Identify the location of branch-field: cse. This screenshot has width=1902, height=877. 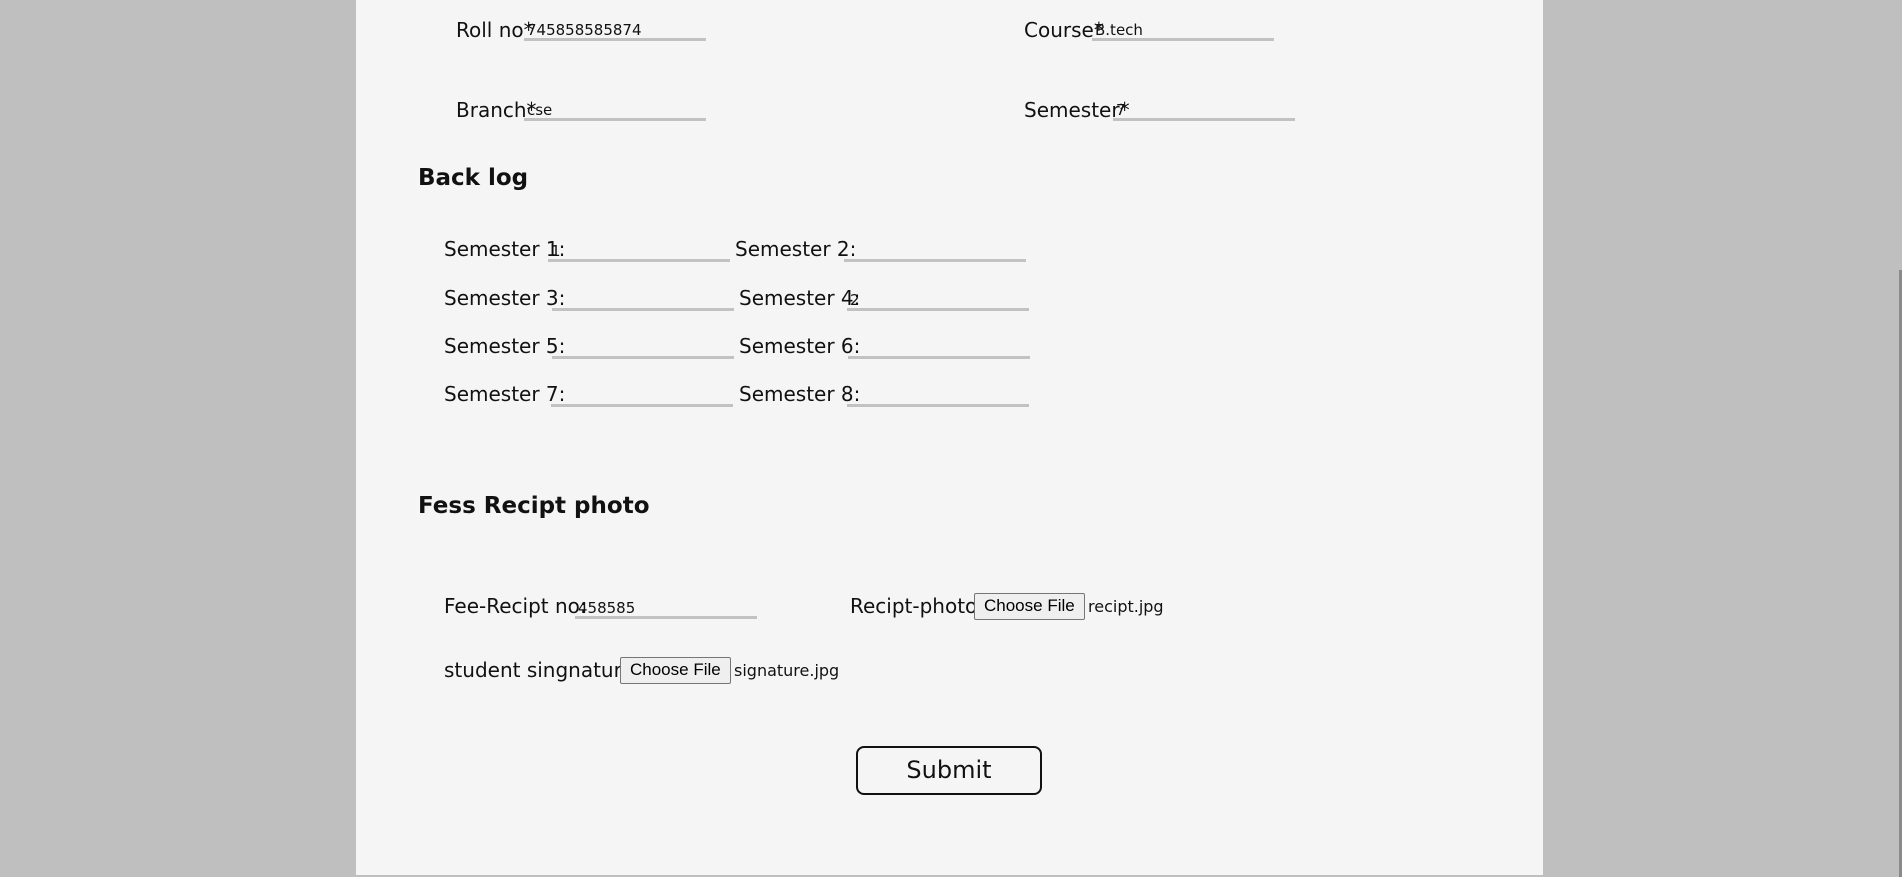
(615, 111).